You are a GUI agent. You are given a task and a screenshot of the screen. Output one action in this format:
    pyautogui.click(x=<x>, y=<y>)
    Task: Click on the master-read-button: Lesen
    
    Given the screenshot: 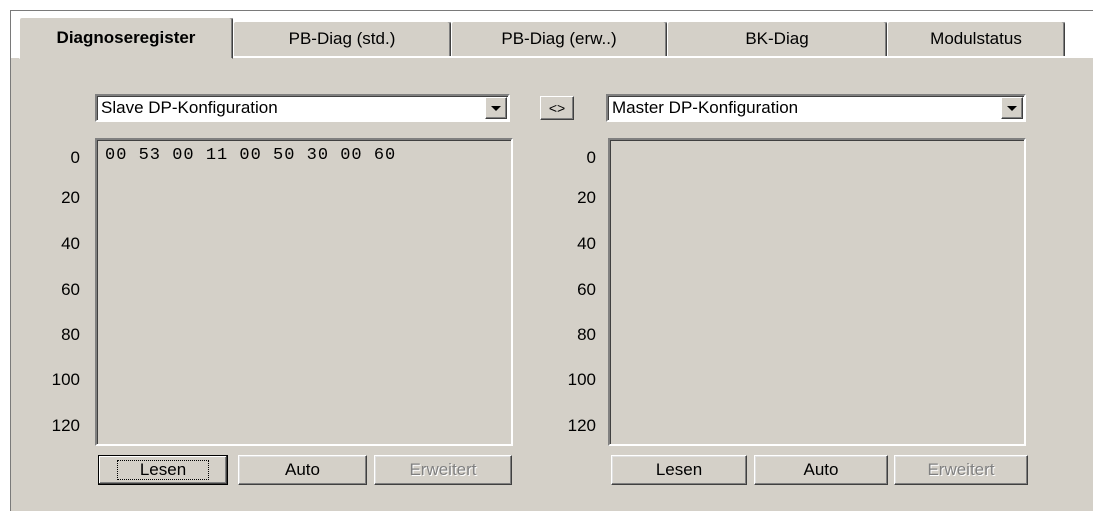 What is the action you would take?
    pyautogui.click(x=679, y=470)
    